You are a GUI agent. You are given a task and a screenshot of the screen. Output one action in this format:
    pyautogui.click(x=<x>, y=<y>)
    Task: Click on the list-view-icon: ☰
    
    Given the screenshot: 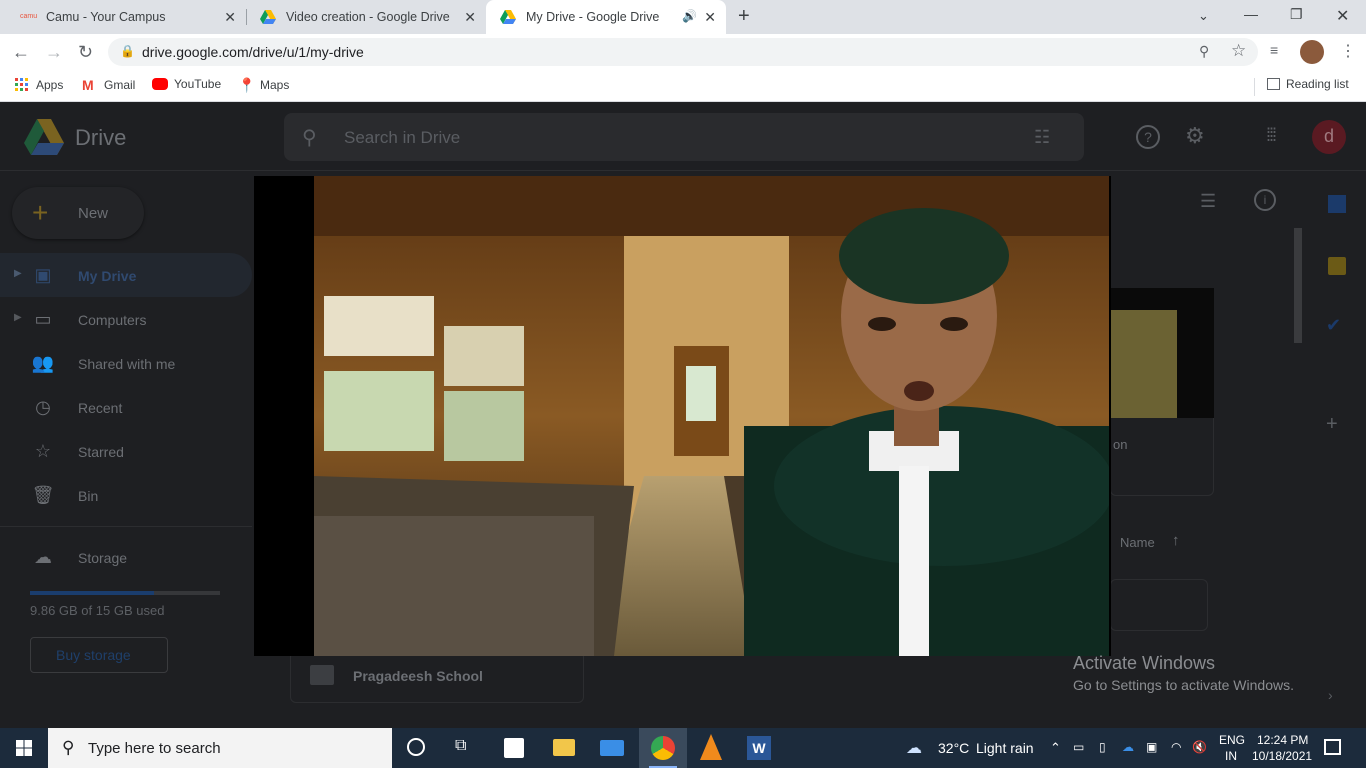 What is the action you would take?
    pyautogui.click(x=1208, y=201)
    